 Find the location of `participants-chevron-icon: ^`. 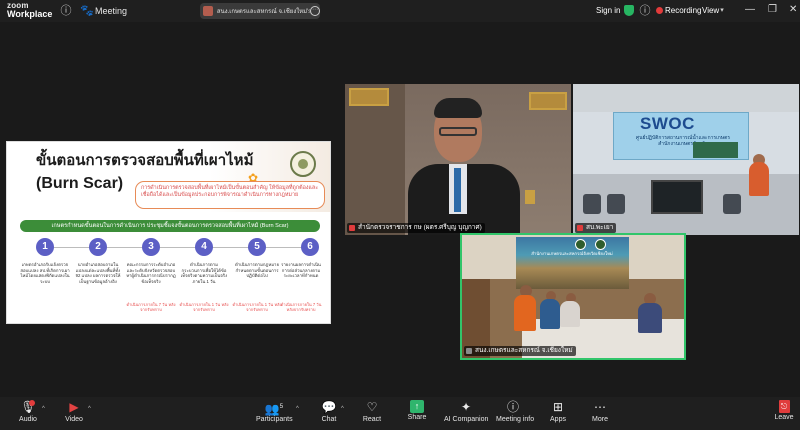

participants-chevron-icon: ^ is located at coordinates (297, 409).